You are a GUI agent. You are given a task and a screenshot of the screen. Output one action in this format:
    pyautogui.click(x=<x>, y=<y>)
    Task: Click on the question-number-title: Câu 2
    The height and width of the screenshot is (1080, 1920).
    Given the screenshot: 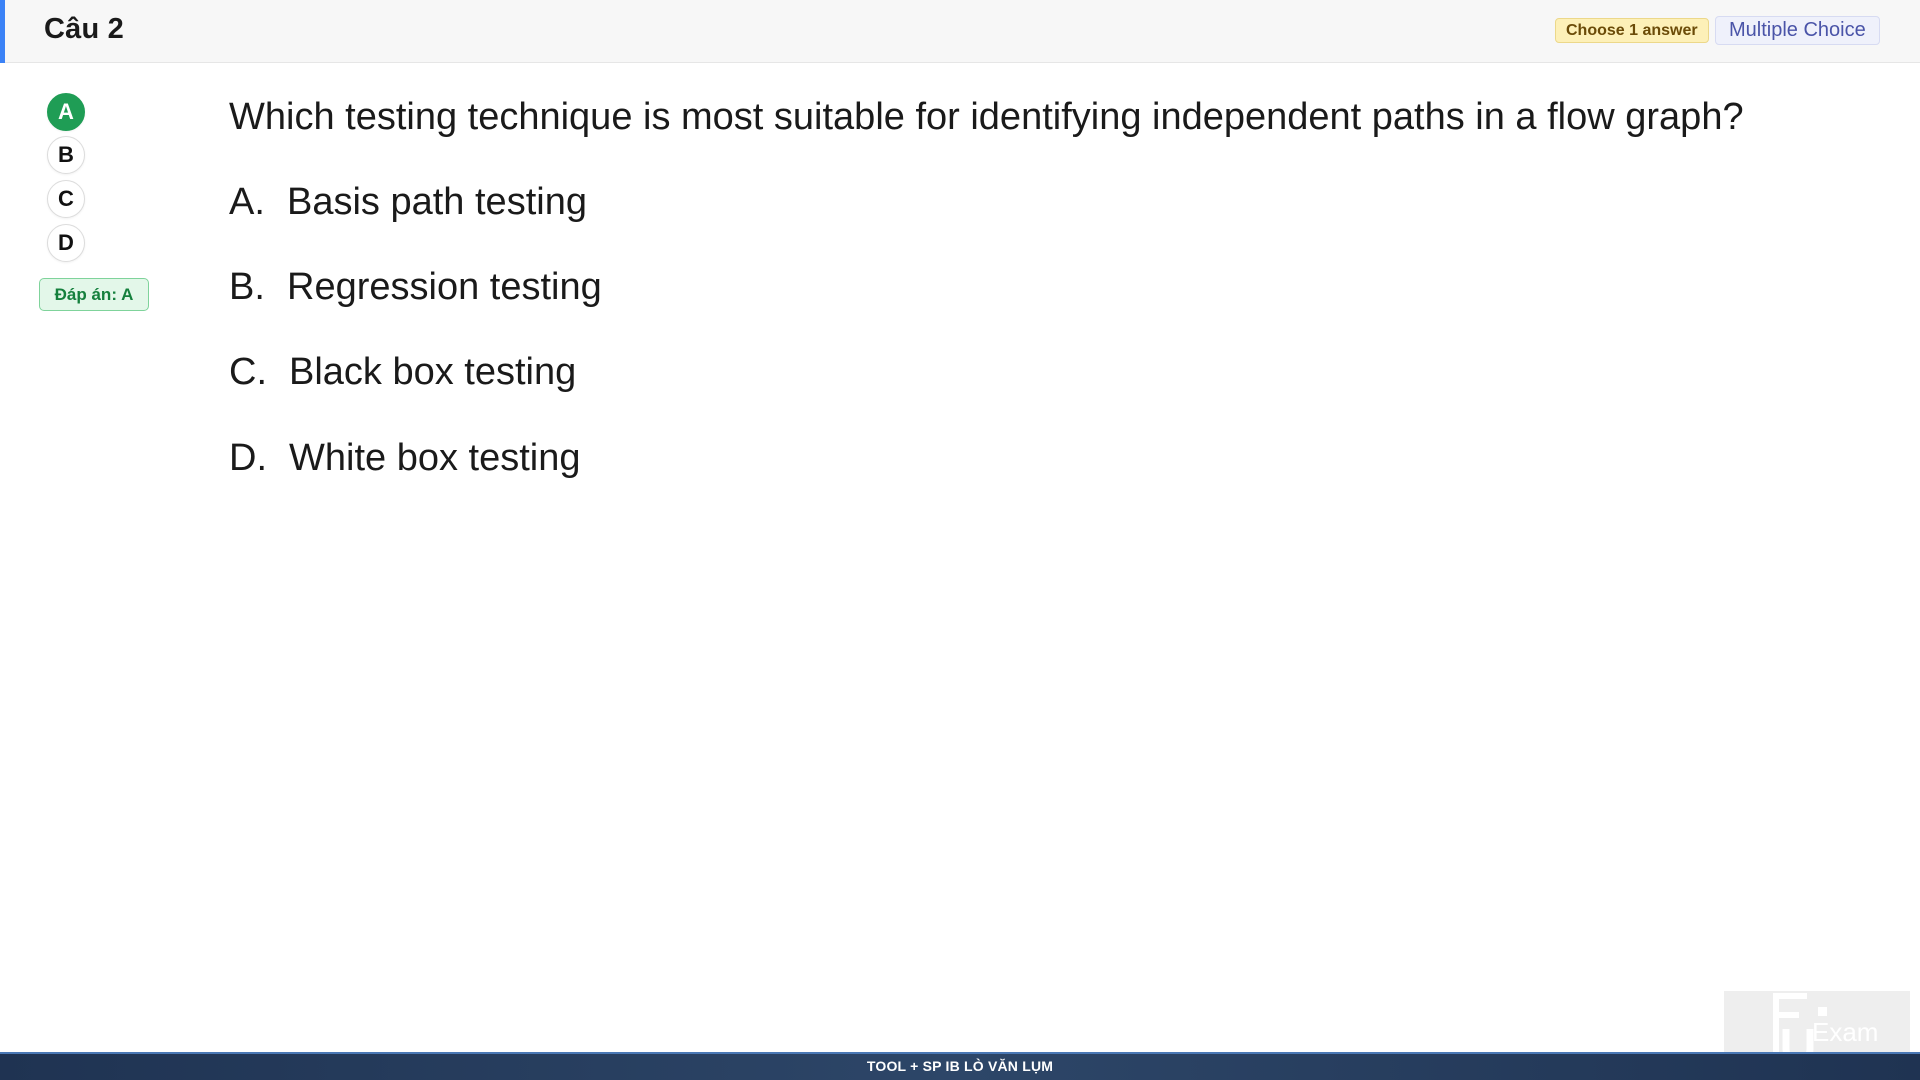 What is the action you would take?
    pyautogui.click(x=84, y=29)
    